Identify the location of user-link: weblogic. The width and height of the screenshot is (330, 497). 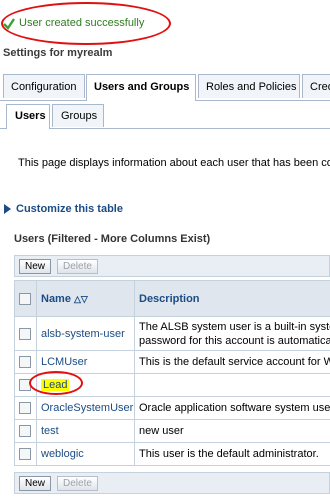
(62, 454).